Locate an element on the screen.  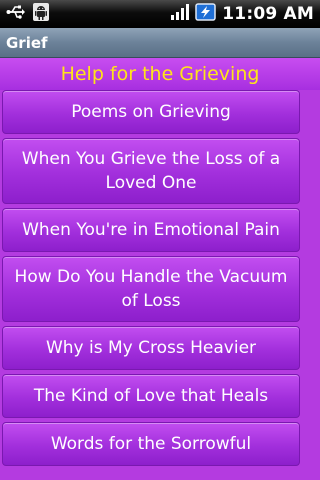
list-item-label: Why is My Cross Heavier is located at coordinates (151, 348).